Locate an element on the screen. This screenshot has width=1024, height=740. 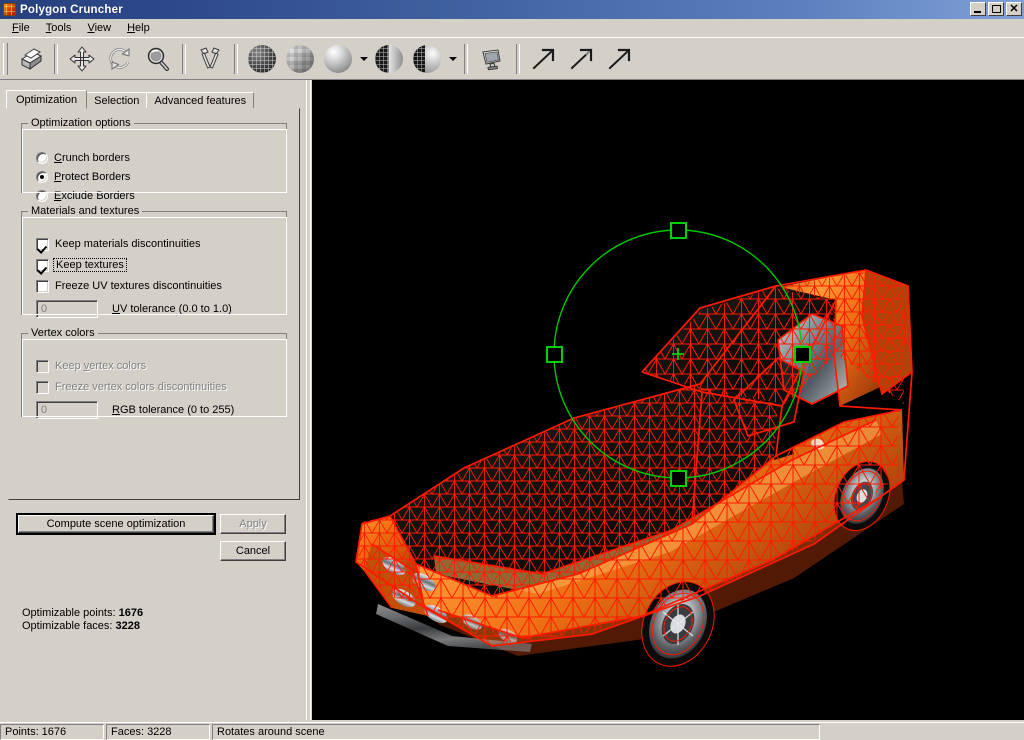
gizmo-handle-right is located at coordinates (802, 354).